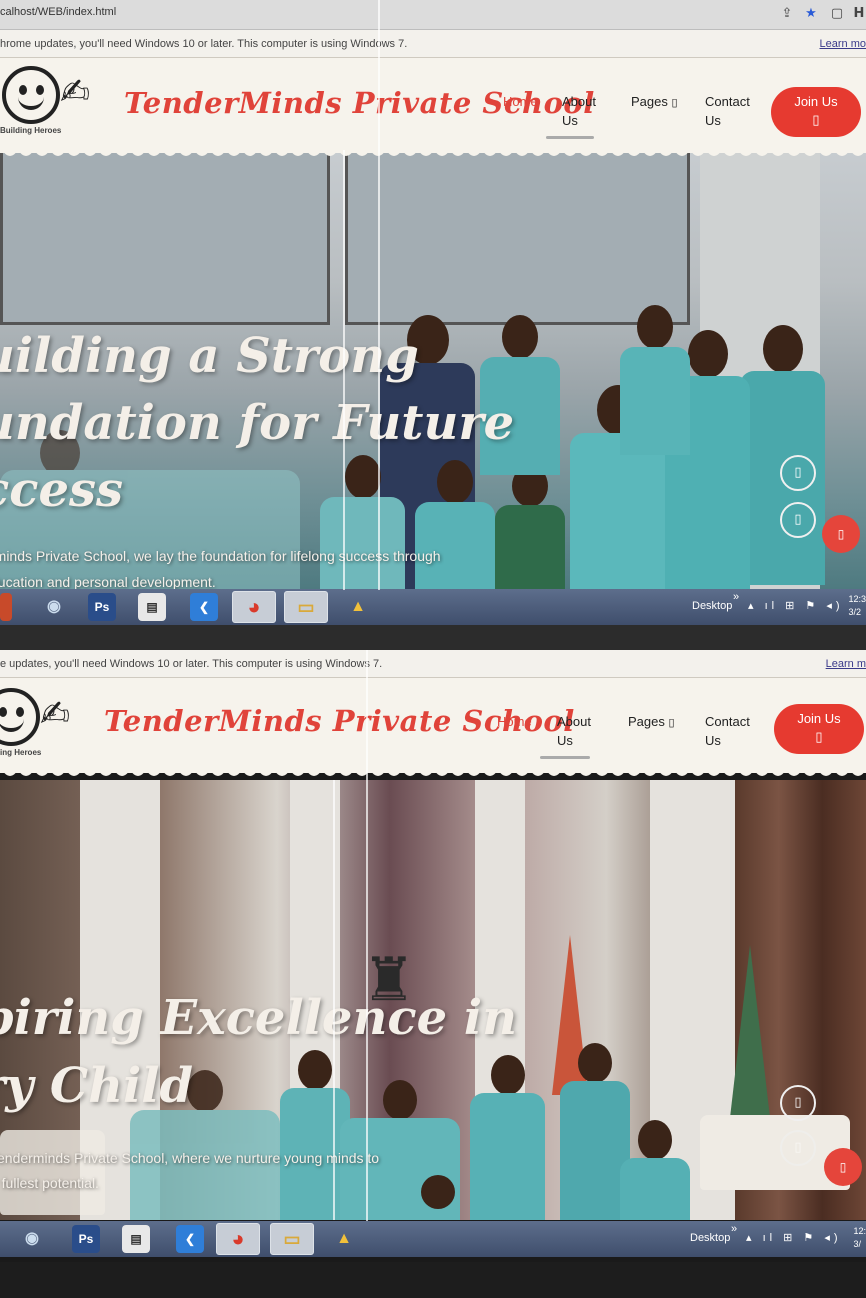 The width and height of the screenshot is (866, 1298). I want to click on share-icon: ⇪, so click(787, 14).